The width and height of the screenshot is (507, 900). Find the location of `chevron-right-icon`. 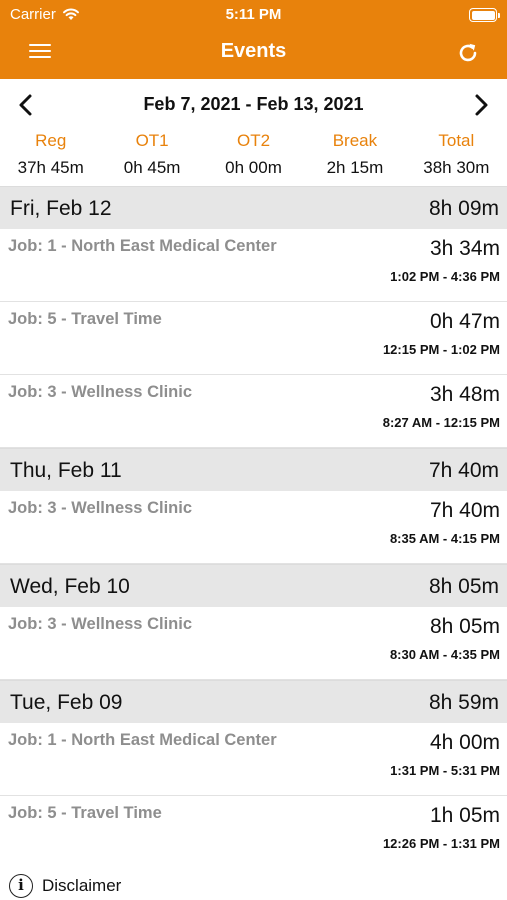

chevron-right-icon is located at coordinates (481, 105).